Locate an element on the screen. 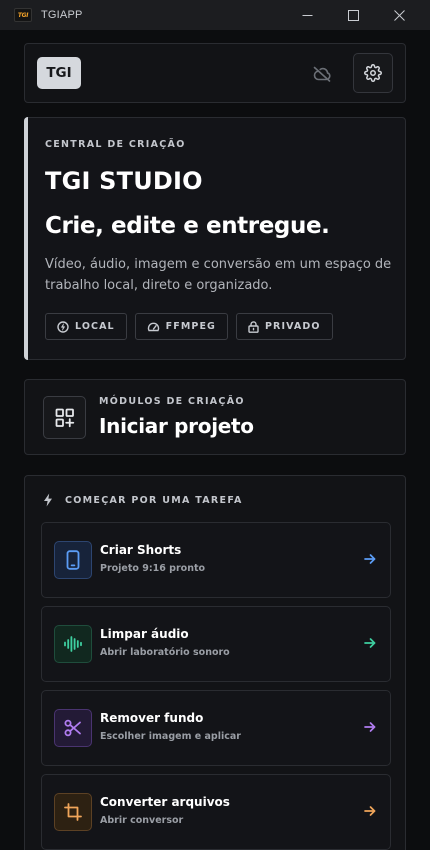 The image size is (430, 850). hero-headline: Crie, edite e entregue. is located at coordinates (187, 226).